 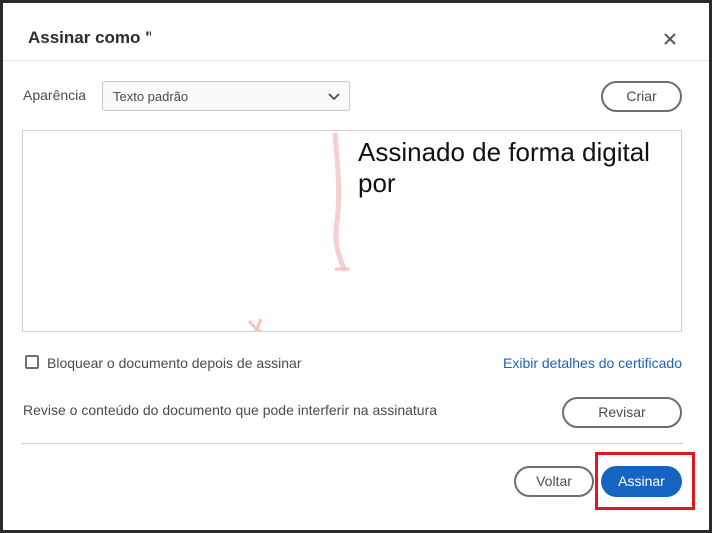 I want to click on signature-line-1: Assinado de forma digital, so click(x=504, y=152).